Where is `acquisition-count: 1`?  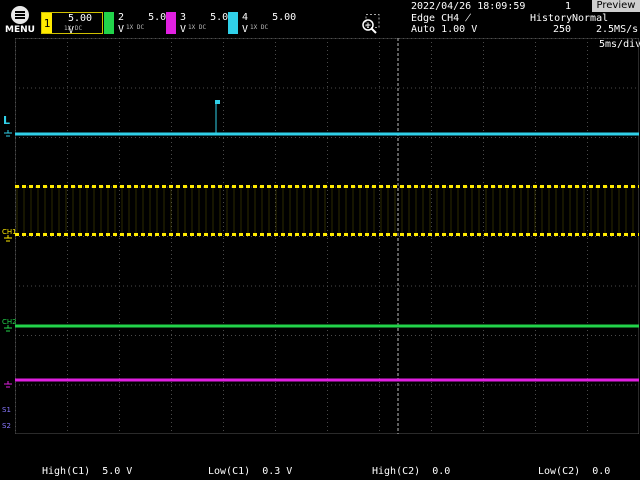 acquisition-count: 1 is located at coordinates (568, 6).